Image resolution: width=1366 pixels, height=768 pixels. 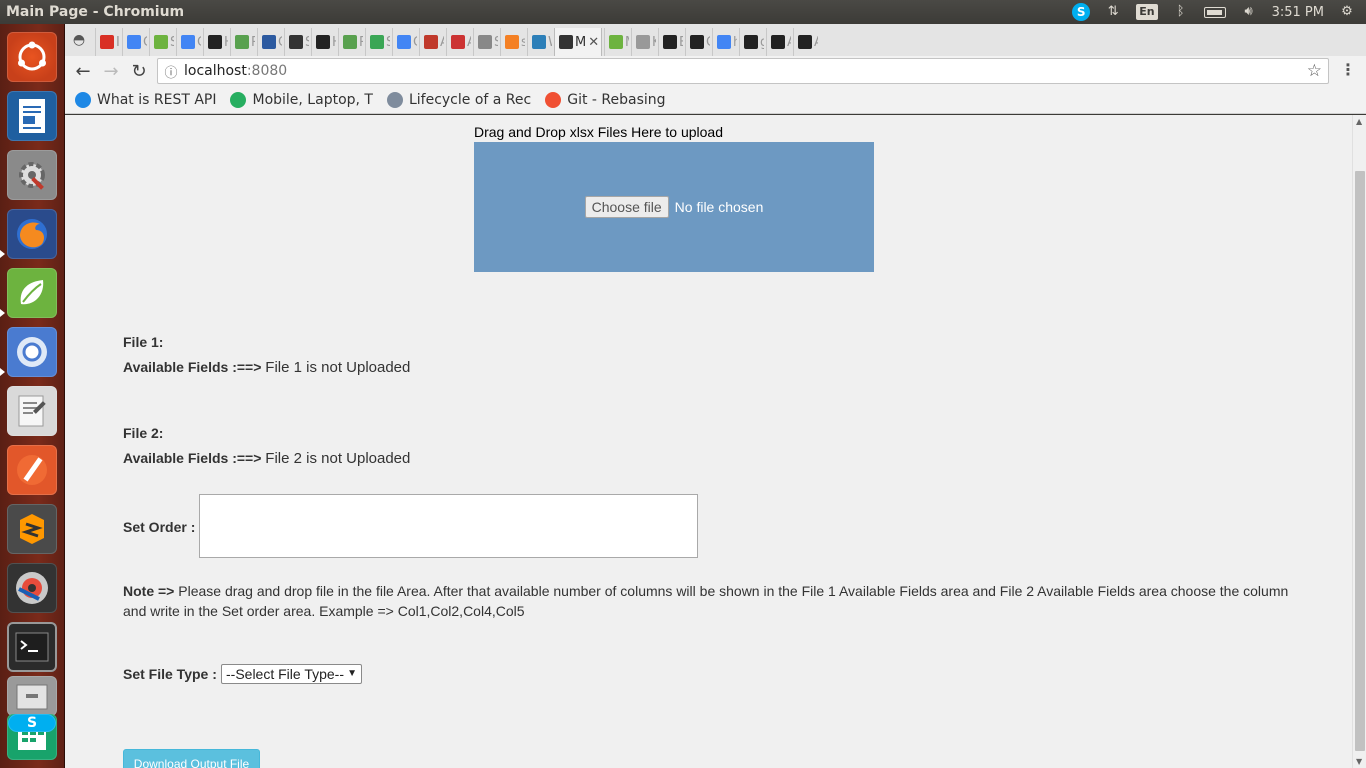 What do you see at coordinates (1360, 461) in the screenshot?
I see `scrollbar-thumb` at bounding box center [1360, 461].